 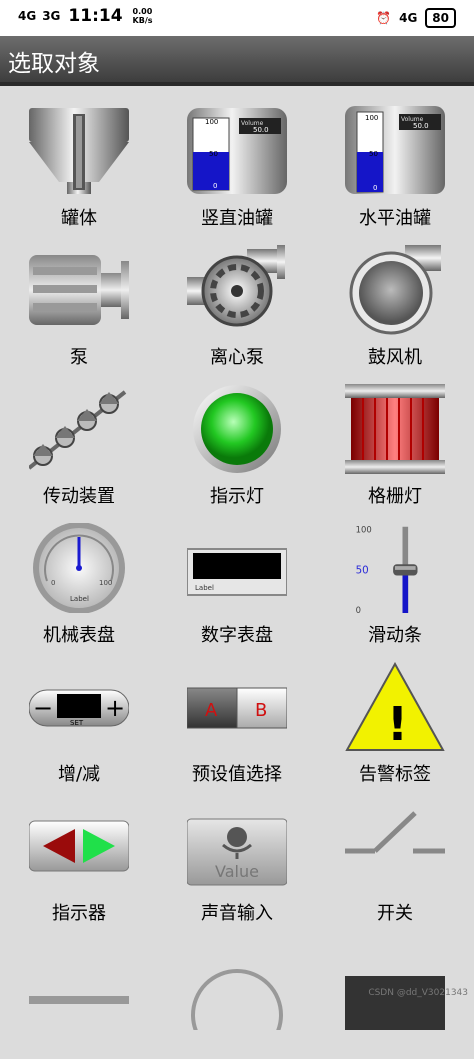 What do you see at coordinates (237, 429) in the screenshot?
I see `indicator-light-icon` at bounding box center [237, 429].